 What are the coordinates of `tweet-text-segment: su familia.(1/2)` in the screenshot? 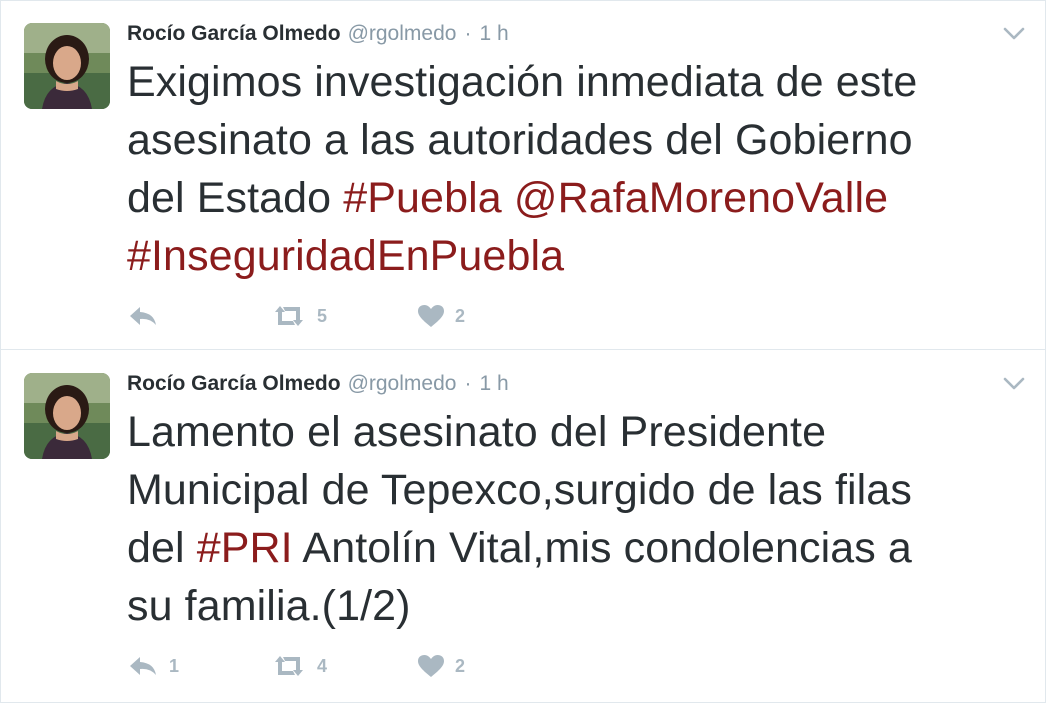 It's located at (269, 606).